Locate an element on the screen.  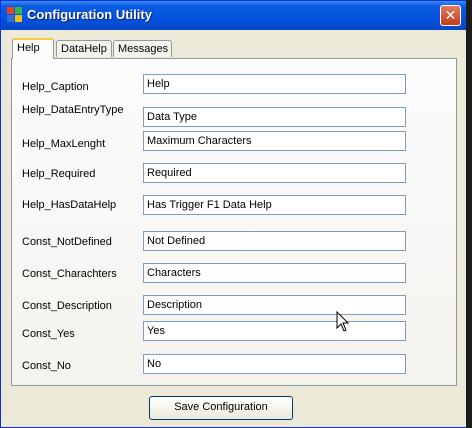
mouse-pointer-icon is located at coordinates (343, 321).